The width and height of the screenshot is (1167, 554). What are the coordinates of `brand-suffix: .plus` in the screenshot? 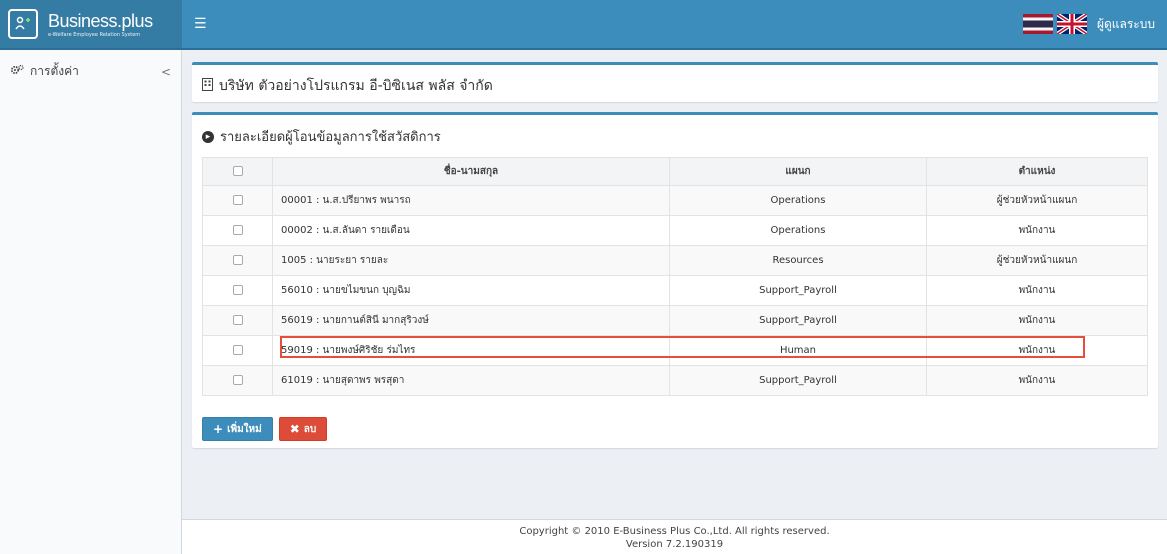 It's located at (135, 20).